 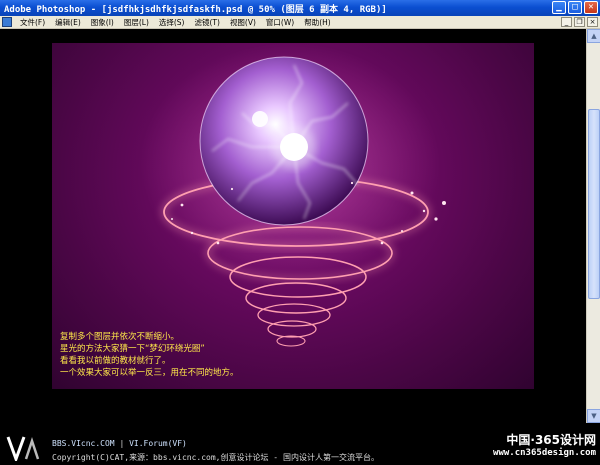 What do you see at coordinates (317, 22) in the screenshot?
I see `menu-help: 帮助(H)` at bounding box center [317, 22].